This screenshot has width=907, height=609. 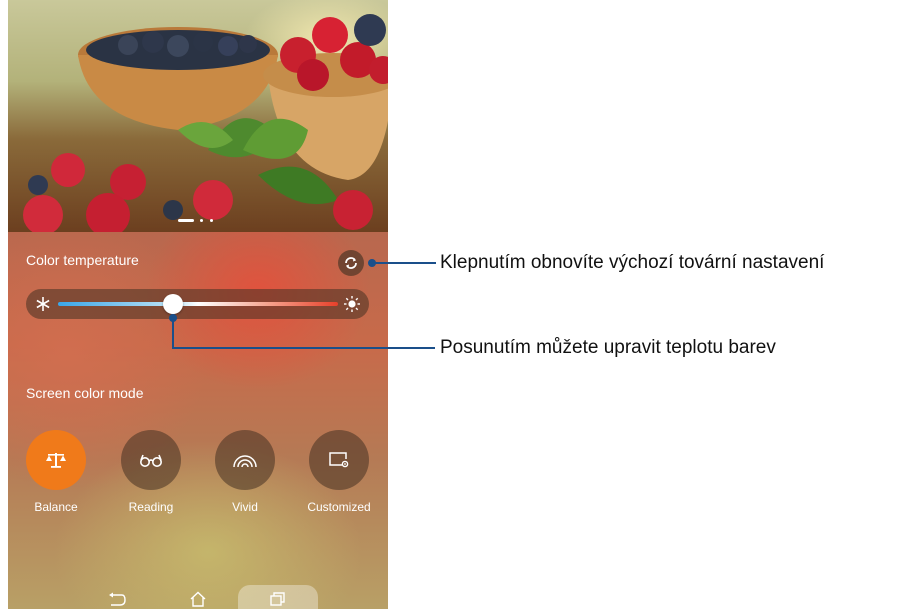 I want to click on vivid-arcs-icon, so click(x=245, y=461).